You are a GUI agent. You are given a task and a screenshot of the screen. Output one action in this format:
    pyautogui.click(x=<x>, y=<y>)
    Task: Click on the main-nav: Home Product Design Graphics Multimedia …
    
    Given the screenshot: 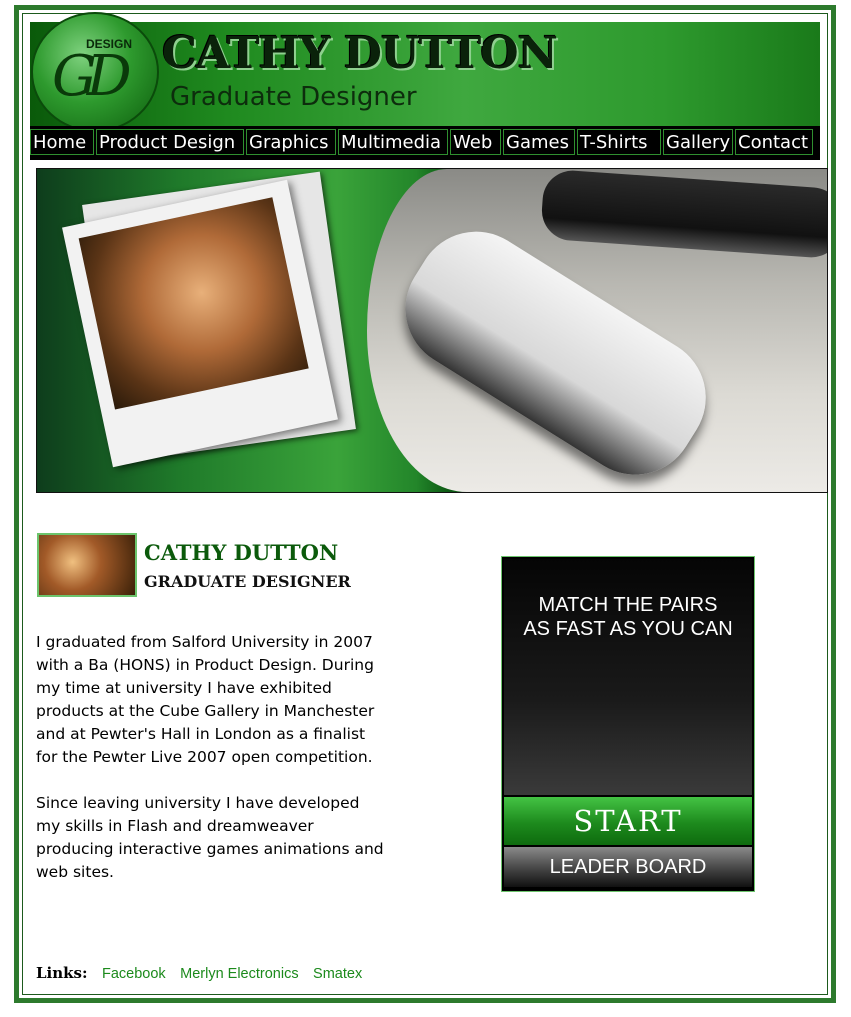 What is the action you would take?
    pyautogui.click(x=425, y=143)
    